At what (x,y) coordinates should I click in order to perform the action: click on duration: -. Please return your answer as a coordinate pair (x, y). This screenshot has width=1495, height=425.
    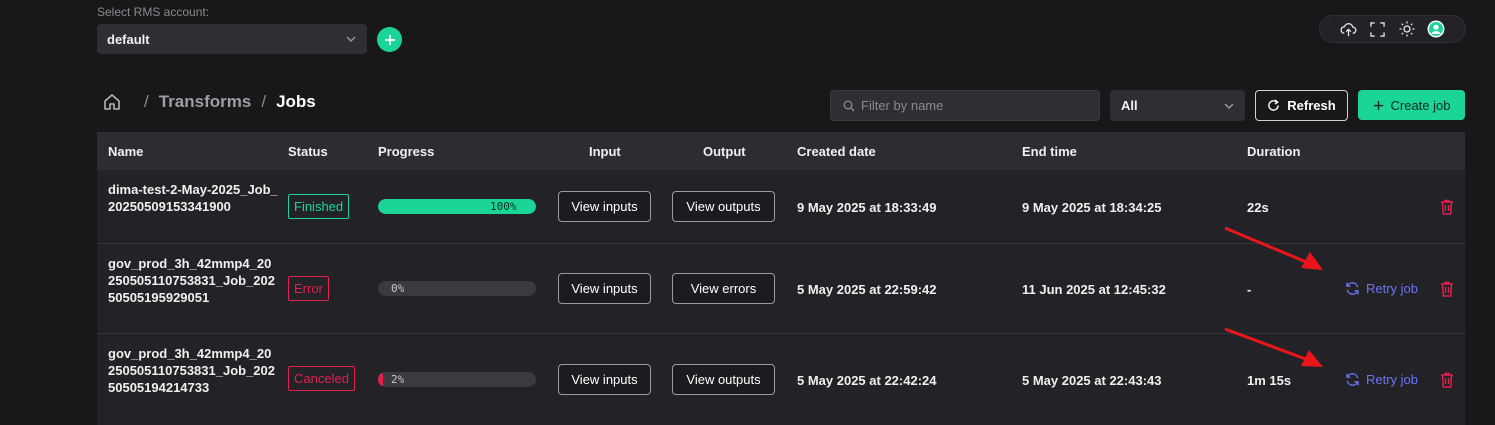
    Looking at the image, I should click on (1249, 289).